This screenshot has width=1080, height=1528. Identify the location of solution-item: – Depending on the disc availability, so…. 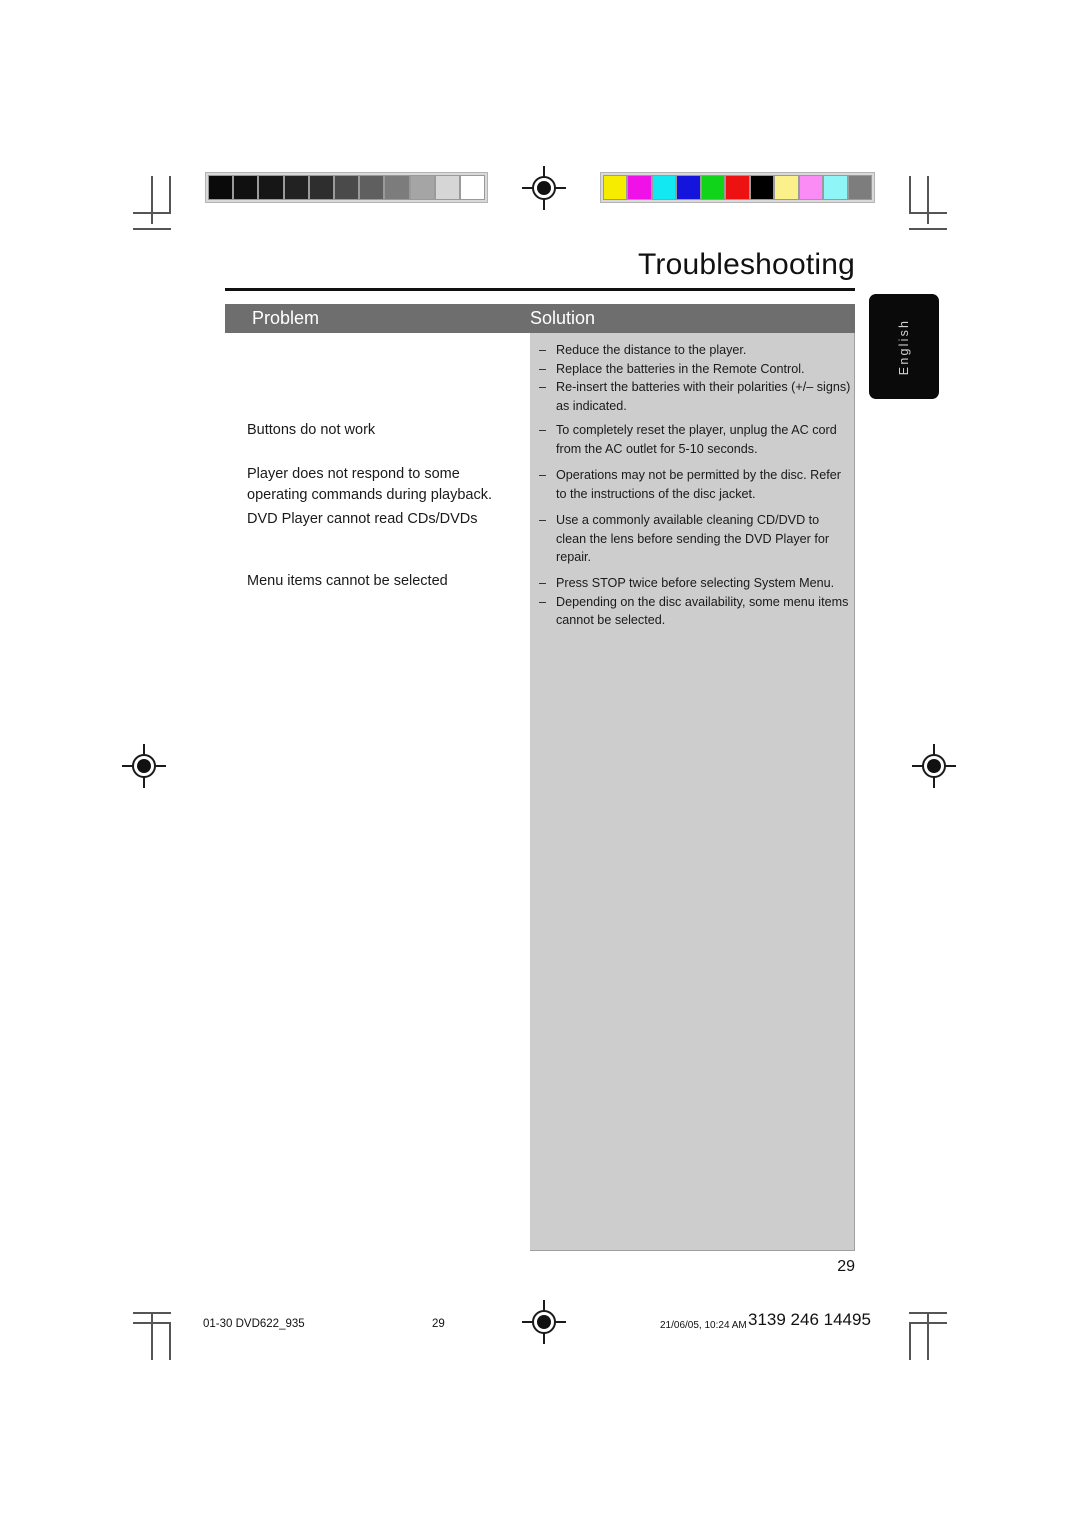
(695, 611).